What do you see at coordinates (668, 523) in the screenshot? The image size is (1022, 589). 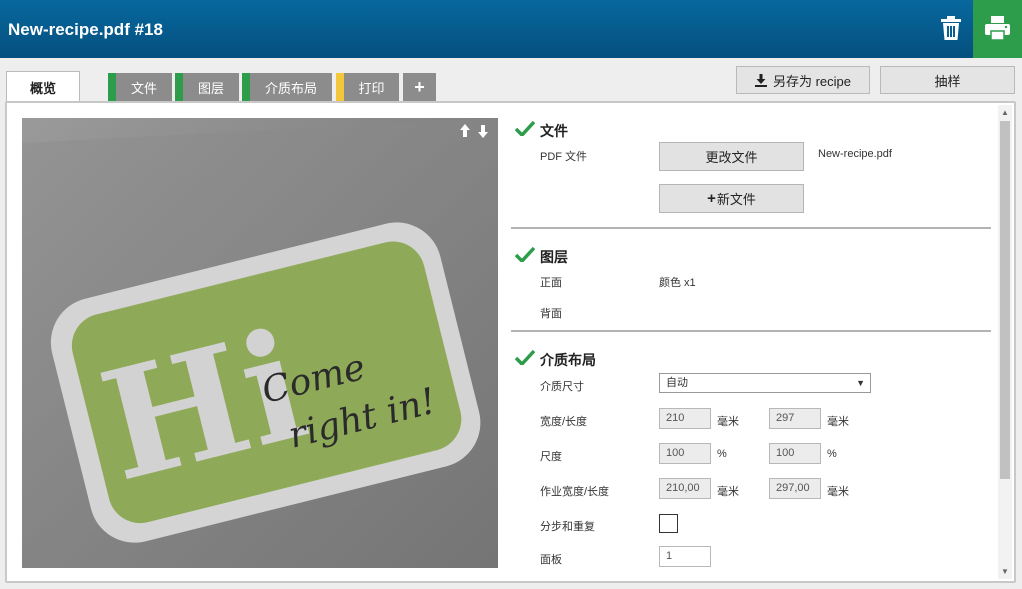 I see `step-repeat-checkbox` at bounding box center [668, 523].